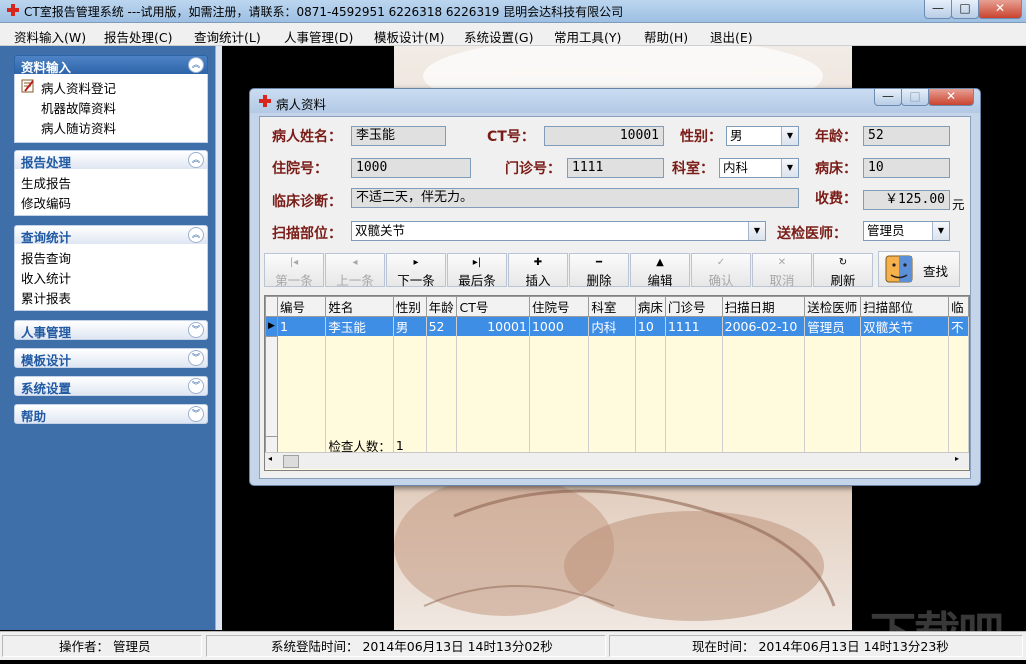 The height and width of the screenshot is (664, 1026). What do you see at coordinates (493, 306) in the screenshot?
I see `column-header: CT号` at bounding box center [493, 306].